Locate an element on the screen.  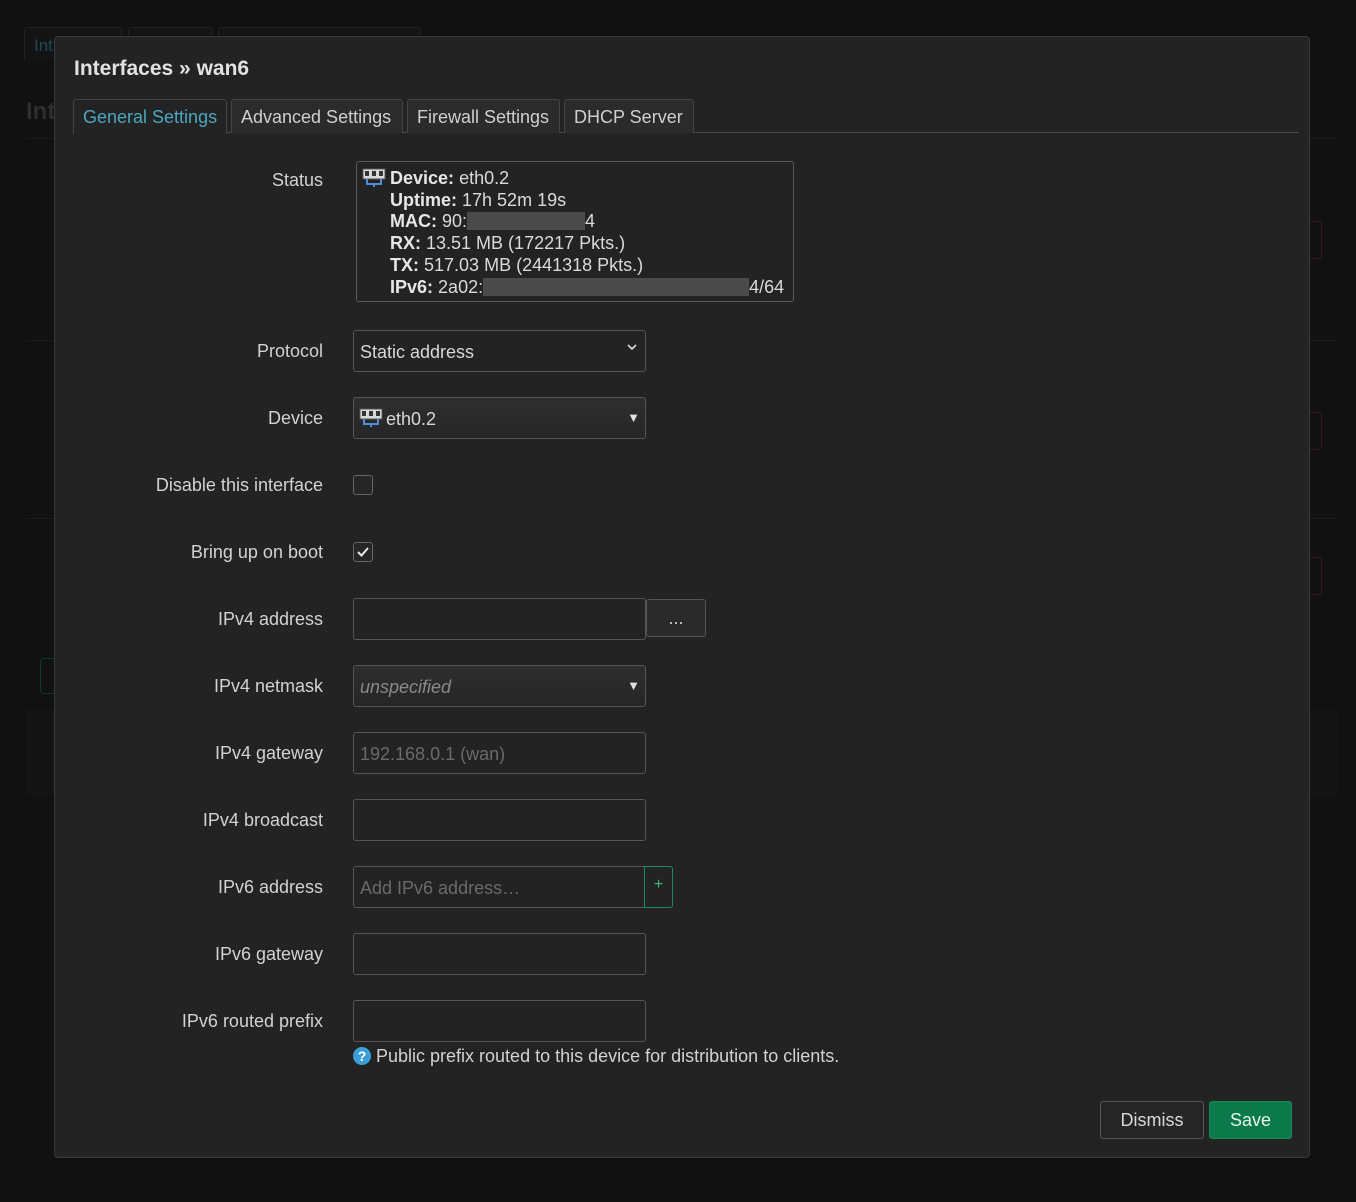
status-uptime: Uptime: 17h 52m 19s is located at coordinates (478, 200).